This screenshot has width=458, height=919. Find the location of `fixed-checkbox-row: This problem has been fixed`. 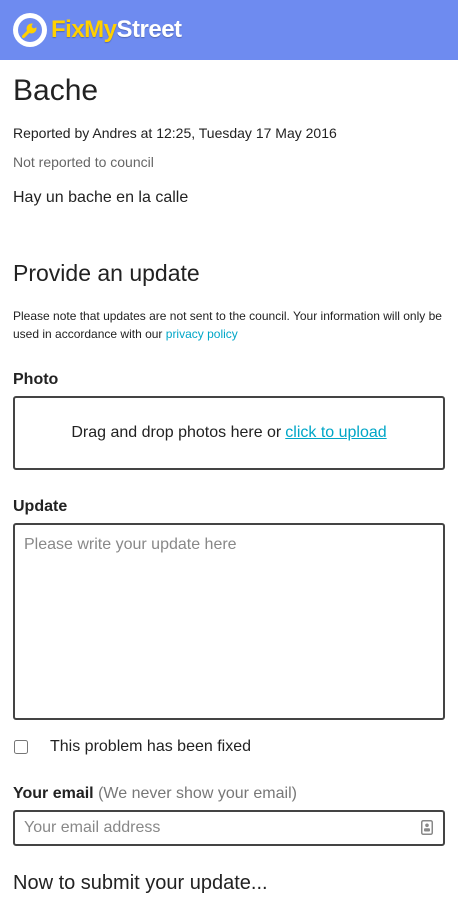

fixed-checkbox-row: This problem has been fixed is located at coordinates (229, 747).